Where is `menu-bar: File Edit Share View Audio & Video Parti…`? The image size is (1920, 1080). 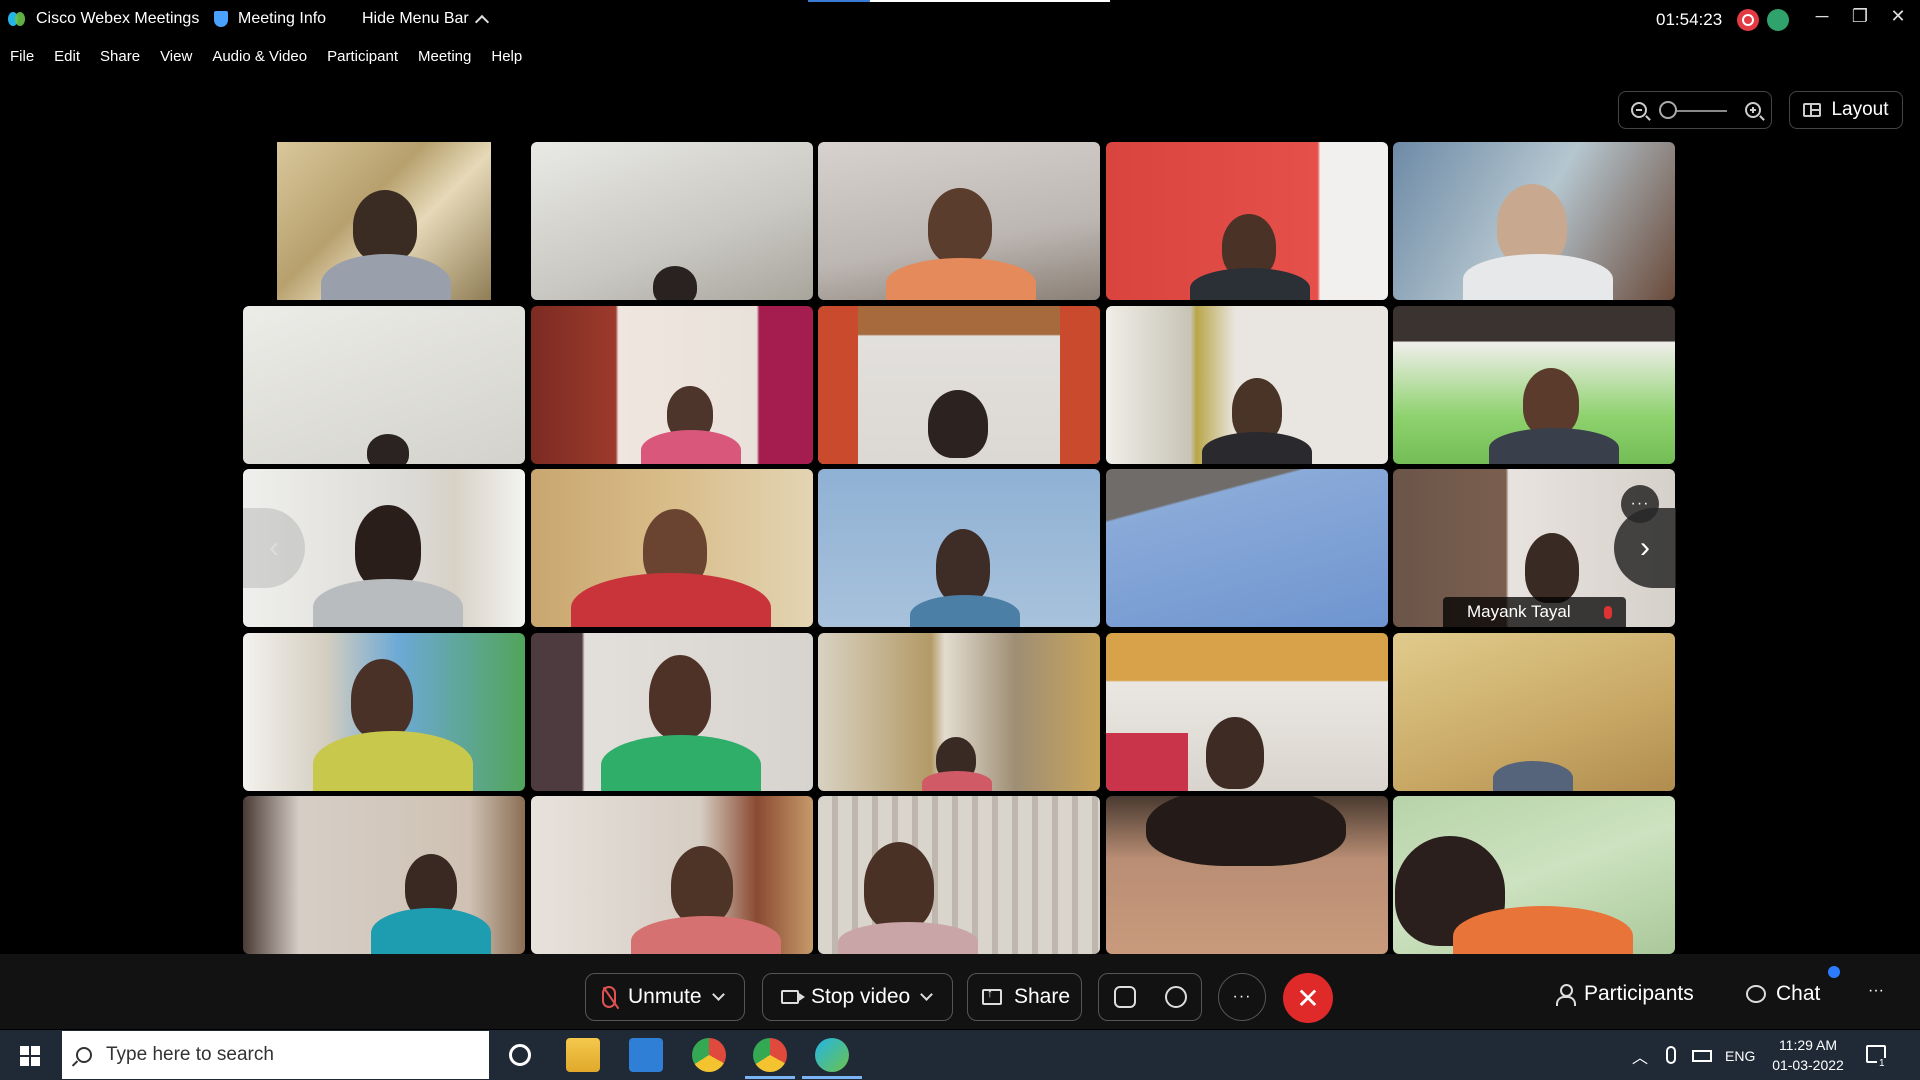
menu-bar: File Edit Share View Audio & Video Parti… is located at coordinates (276, 56).